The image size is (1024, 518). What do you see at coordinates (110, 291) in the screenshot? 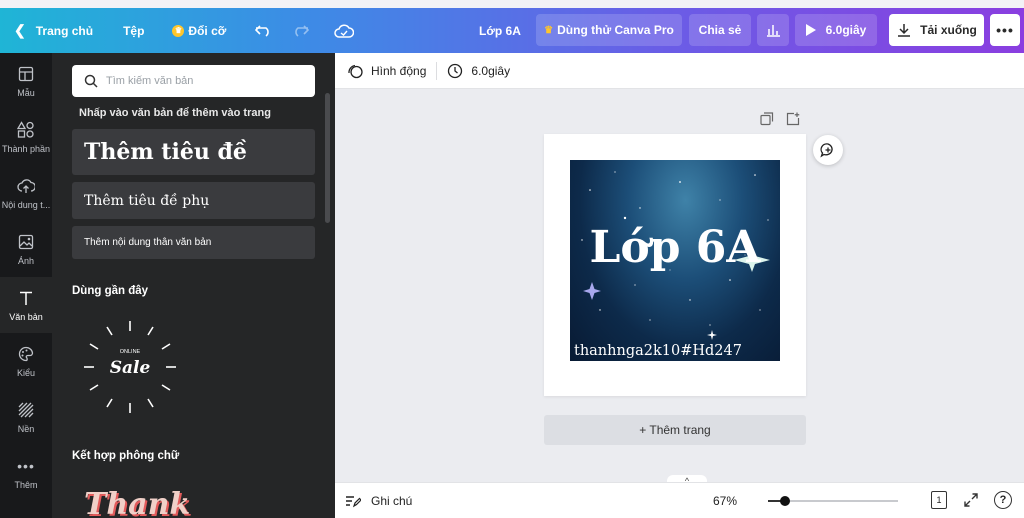
I see `recent-section-title: Dùng gần đây` at bounding box center [110, 291].